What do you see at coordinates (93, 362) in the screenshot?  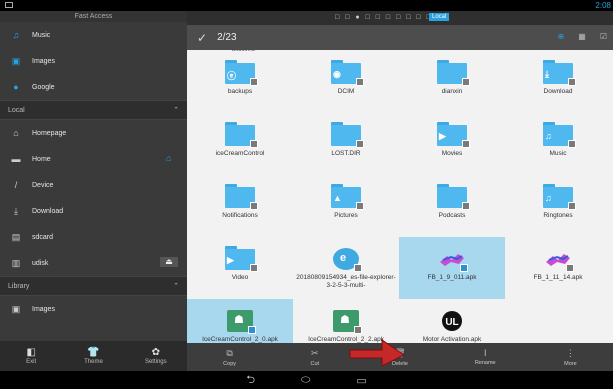 I see `button-label: Theme` at bounding box center [93, 362].